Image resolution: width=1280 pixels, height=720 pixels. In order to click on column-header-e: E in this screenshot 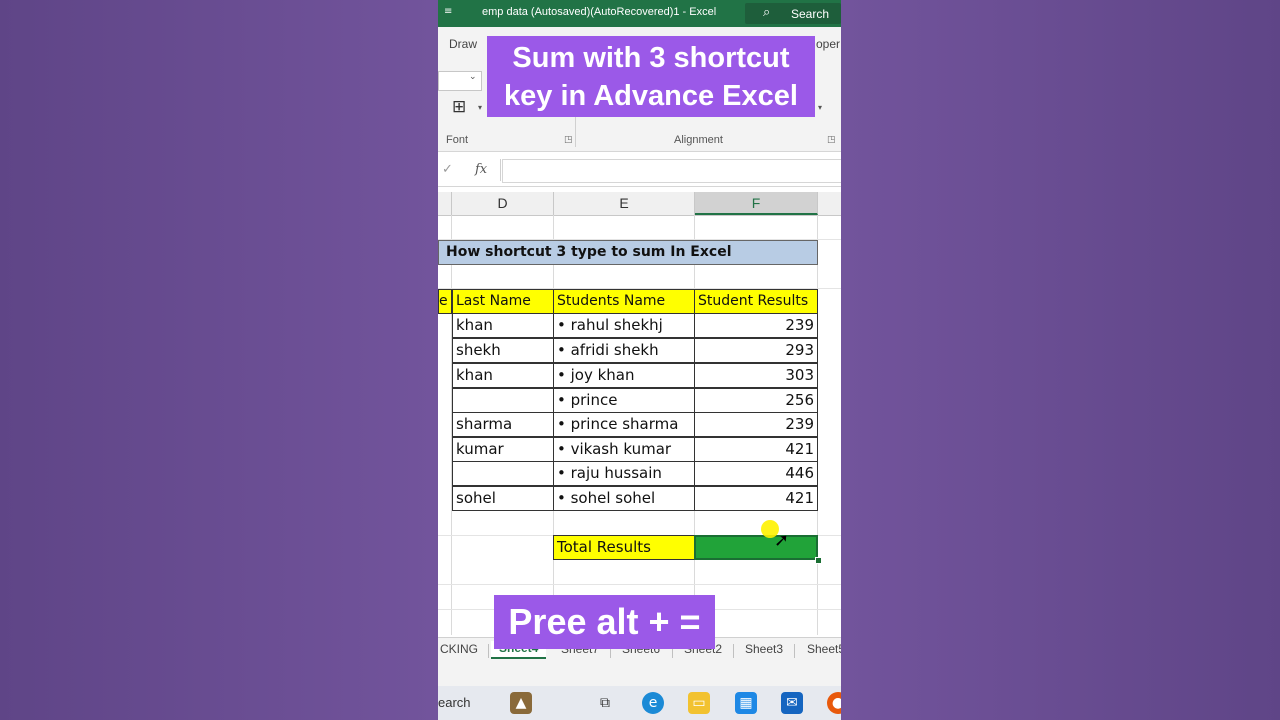, I will do `click(624, 203)`.